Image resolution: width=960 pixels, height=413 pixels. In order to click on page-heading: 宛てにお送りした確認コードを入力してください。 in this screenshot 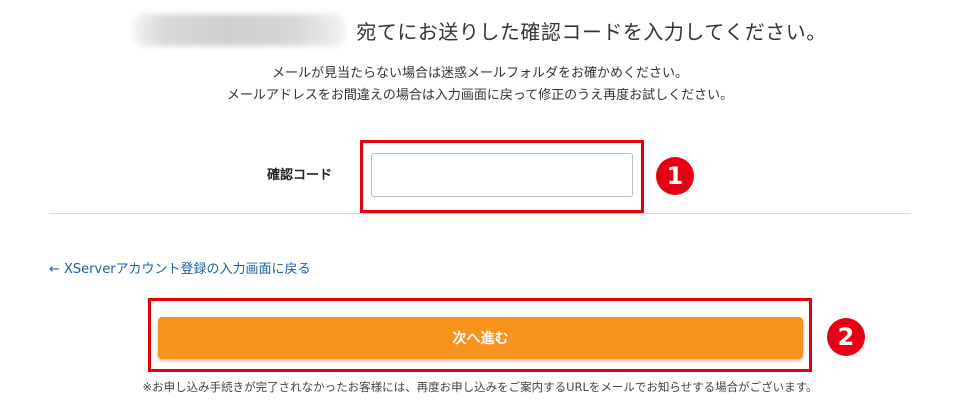, I will do `click(591, 31)`.